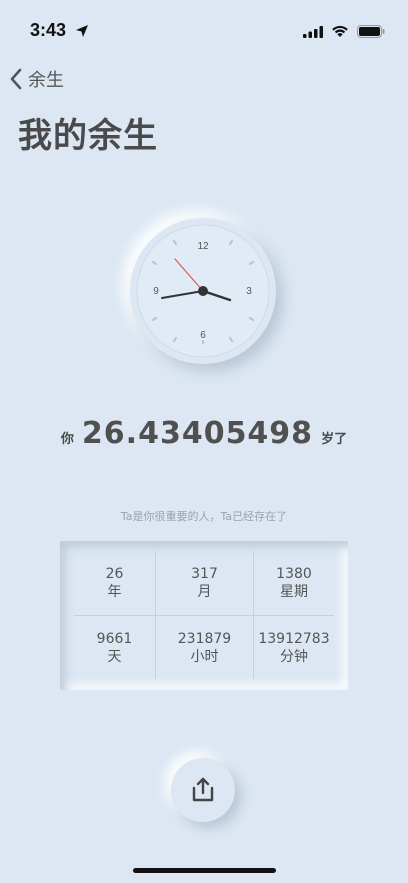  I want to click on stat-value: 9661, so click(114, 639).